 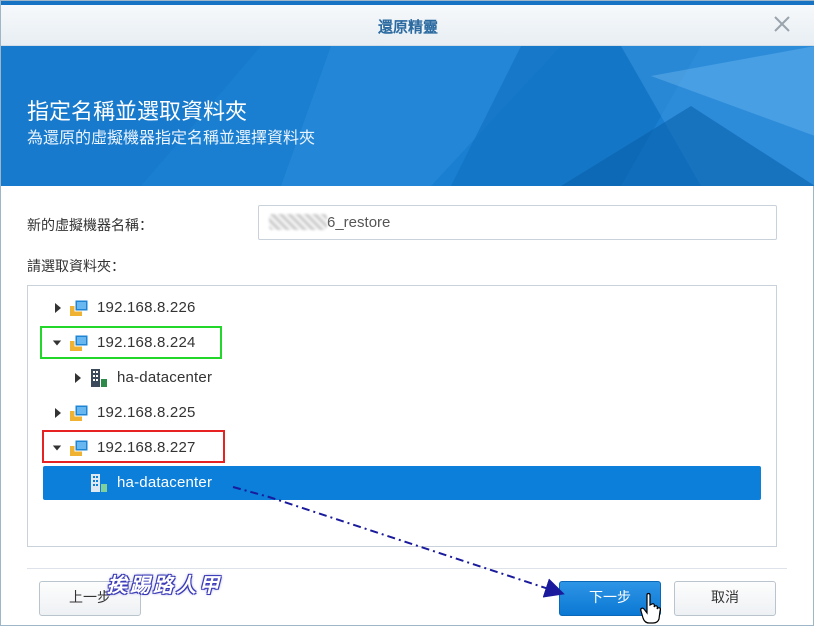 What do you see at coordinates (146, 412) in the screenshot?
I see `tree-node-label: 192.168.8.225` at bounding box center [146, 412].